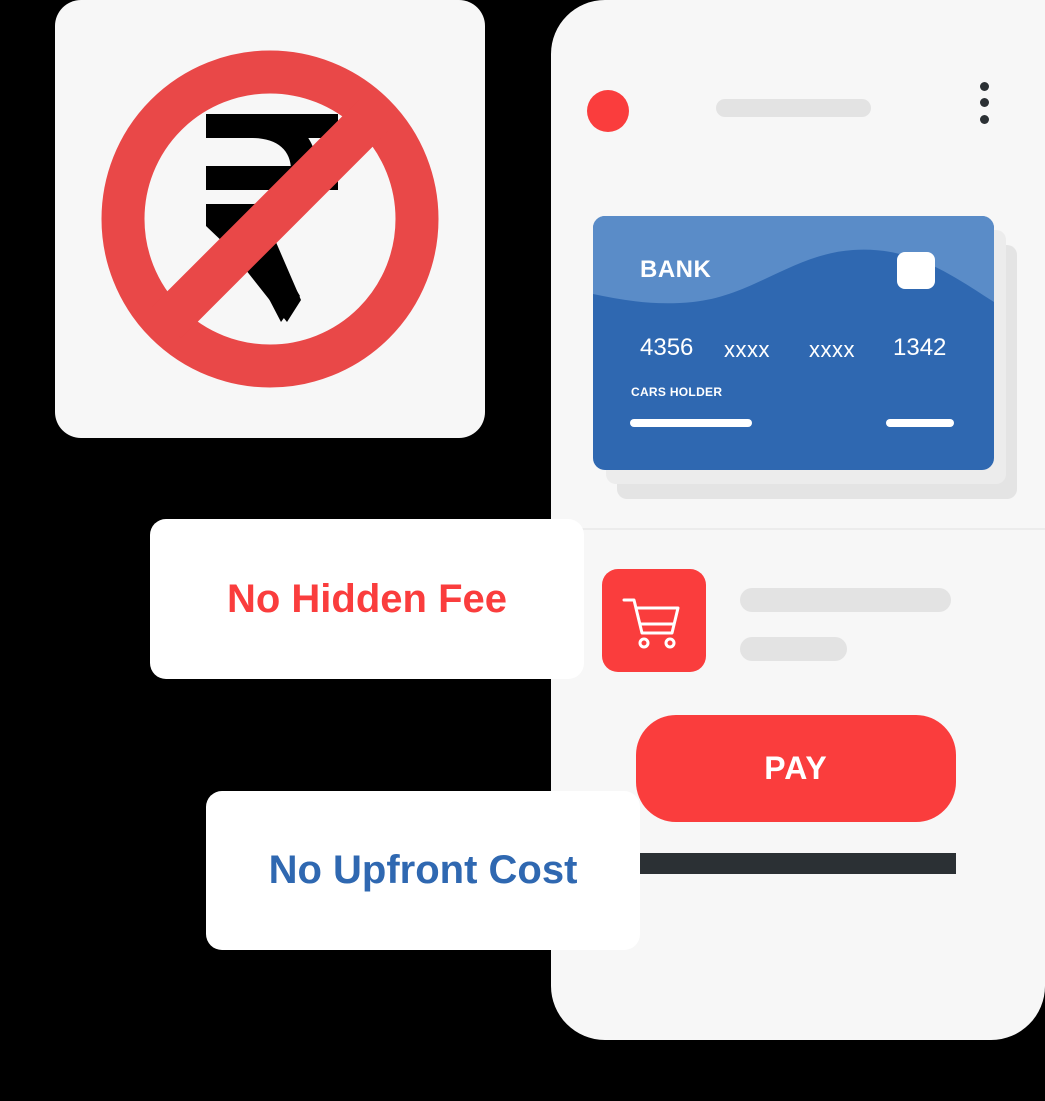 Image resolution: width=1045 pixels, height=1101 pixels. I want to click on no-upfront-cost-badge: No Upfront Cost, so click(423, 870).